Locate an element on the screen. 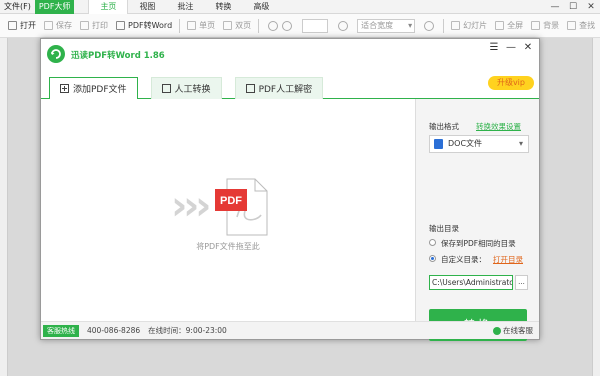 The width and height of the screenshot is (600, 376). prev-page-icon is located at coordinates (273, 25).